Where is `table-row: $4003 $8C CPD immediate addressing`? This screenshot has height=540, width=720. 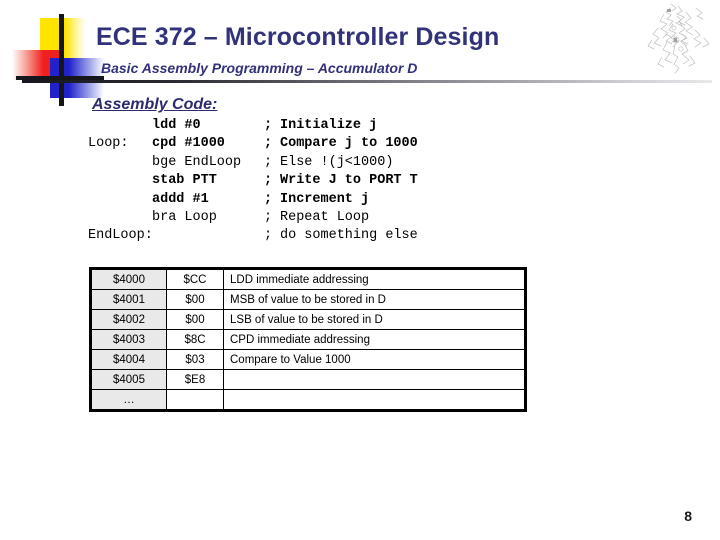
table-row: $4003 $8C CPD immediate addressing is located at coordinates (308, 339).